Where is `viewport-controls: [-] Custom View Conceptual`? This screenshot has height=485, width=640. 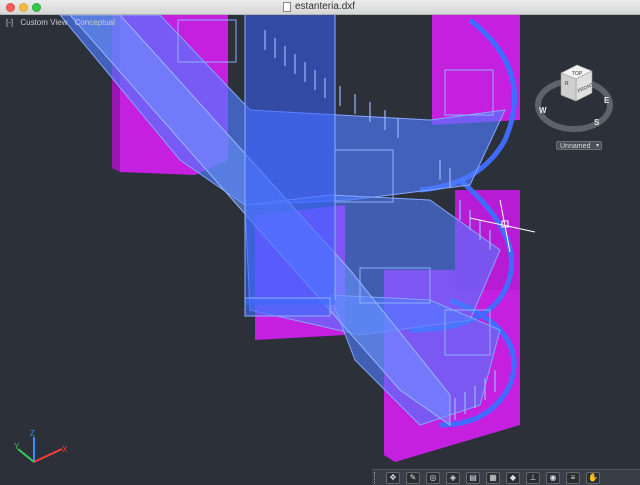
viewport-controls: [-] Custom View Conceptual is located at coordinates (63, 22).